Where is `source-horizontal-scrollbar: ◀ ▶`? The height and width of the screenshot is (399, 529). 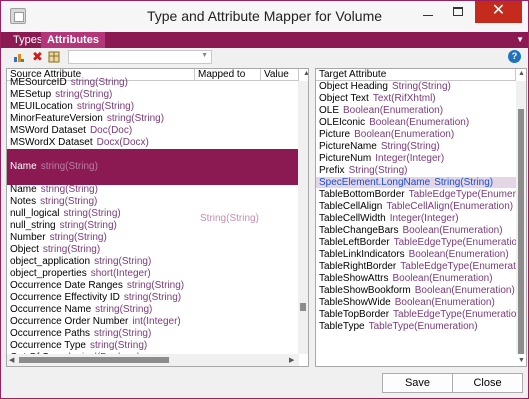
source-horizontal-scrollbar: ◀ ▶ is located at coordinates (153, 360).